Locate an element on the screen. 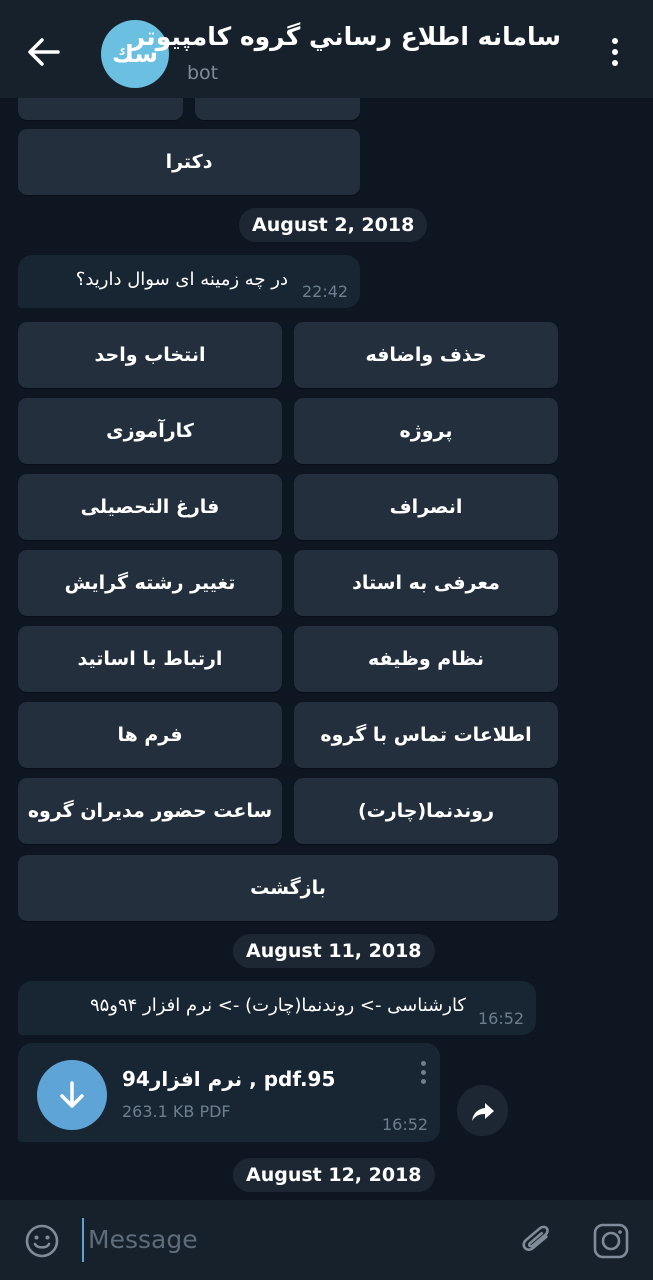 This screenshot has width=653, height=1280. message-input-bar: Message is located at coordinates (326, 1240).